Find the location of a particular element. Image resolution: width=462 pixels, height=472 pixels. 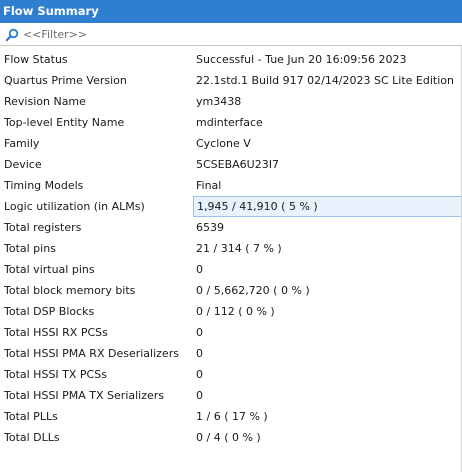

table-row: Total PLLs 1 / 6 ( 17 % ) is located at coordinates (231, 416).